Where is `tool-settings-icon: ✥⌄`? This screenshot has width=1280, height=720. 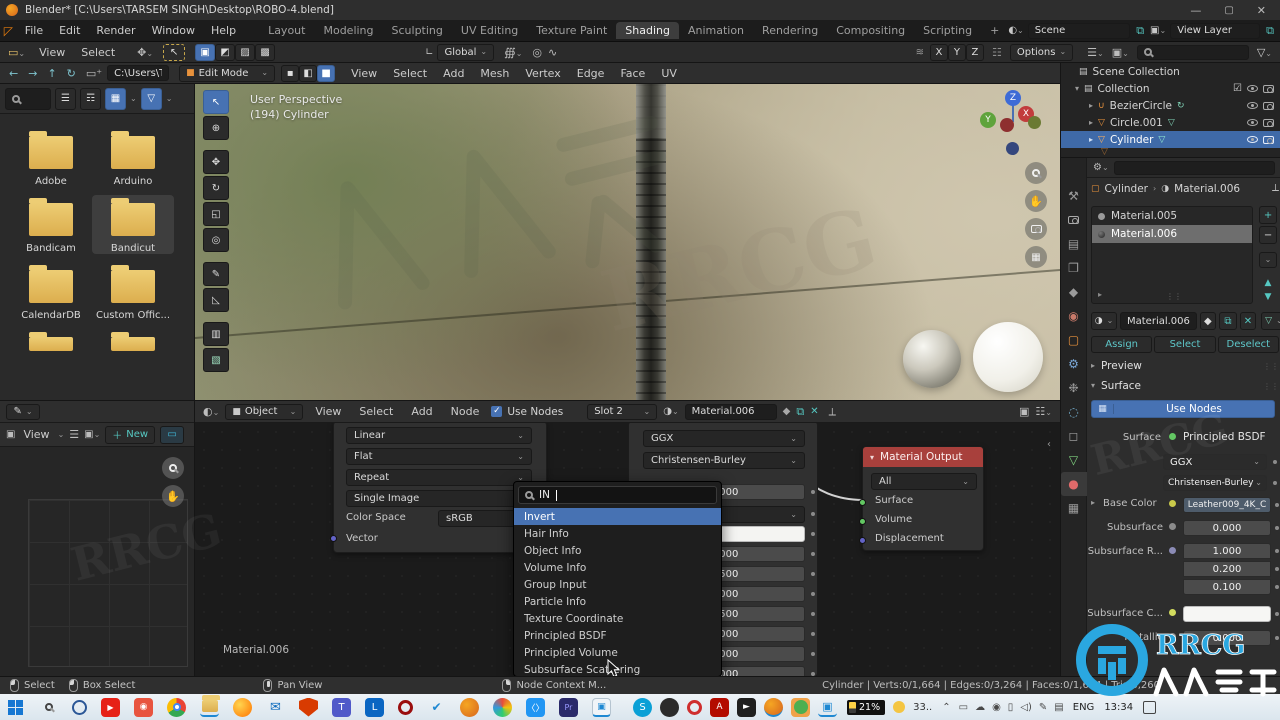 tool-settings-icon: ✥⌄ is located at coordinates (145, 52).